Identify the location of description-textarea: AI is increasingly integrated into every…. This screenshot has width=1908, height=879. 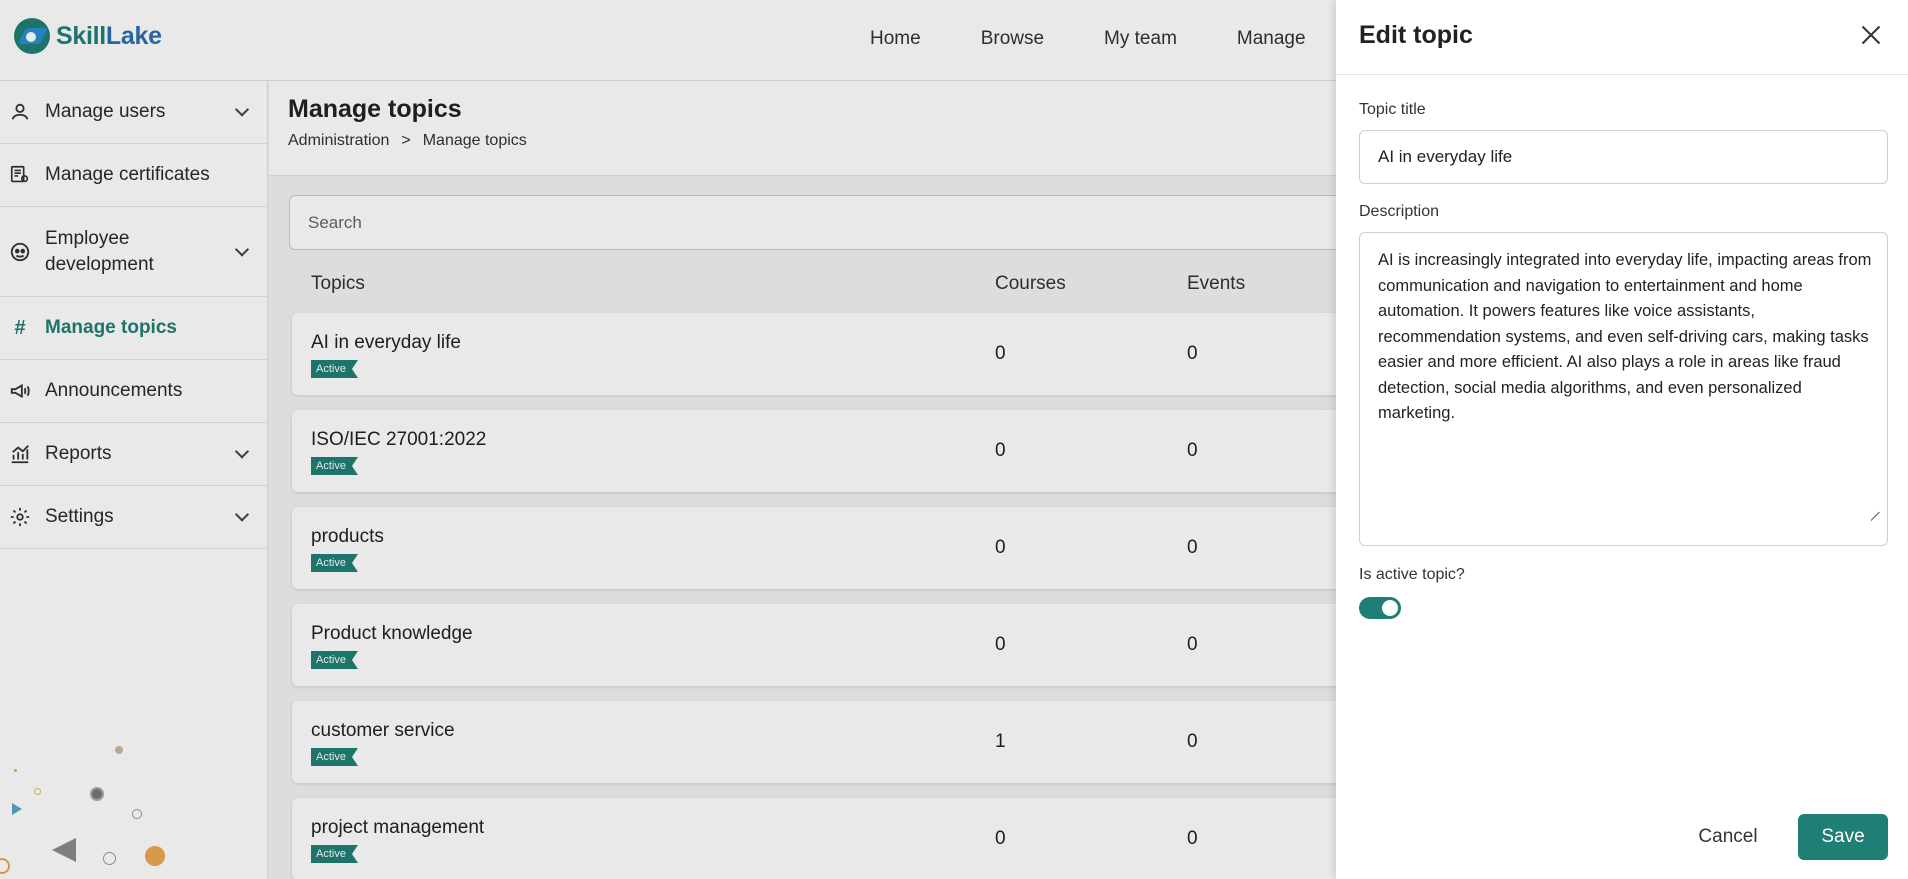
(1623, 389).